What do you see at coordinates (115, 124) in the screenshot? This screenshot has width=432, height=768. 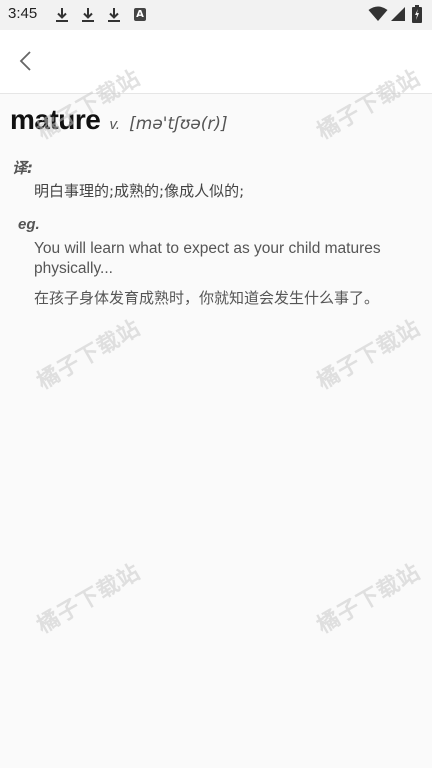 I see `part-of-speech: v.` at bounding box center [115, 124].